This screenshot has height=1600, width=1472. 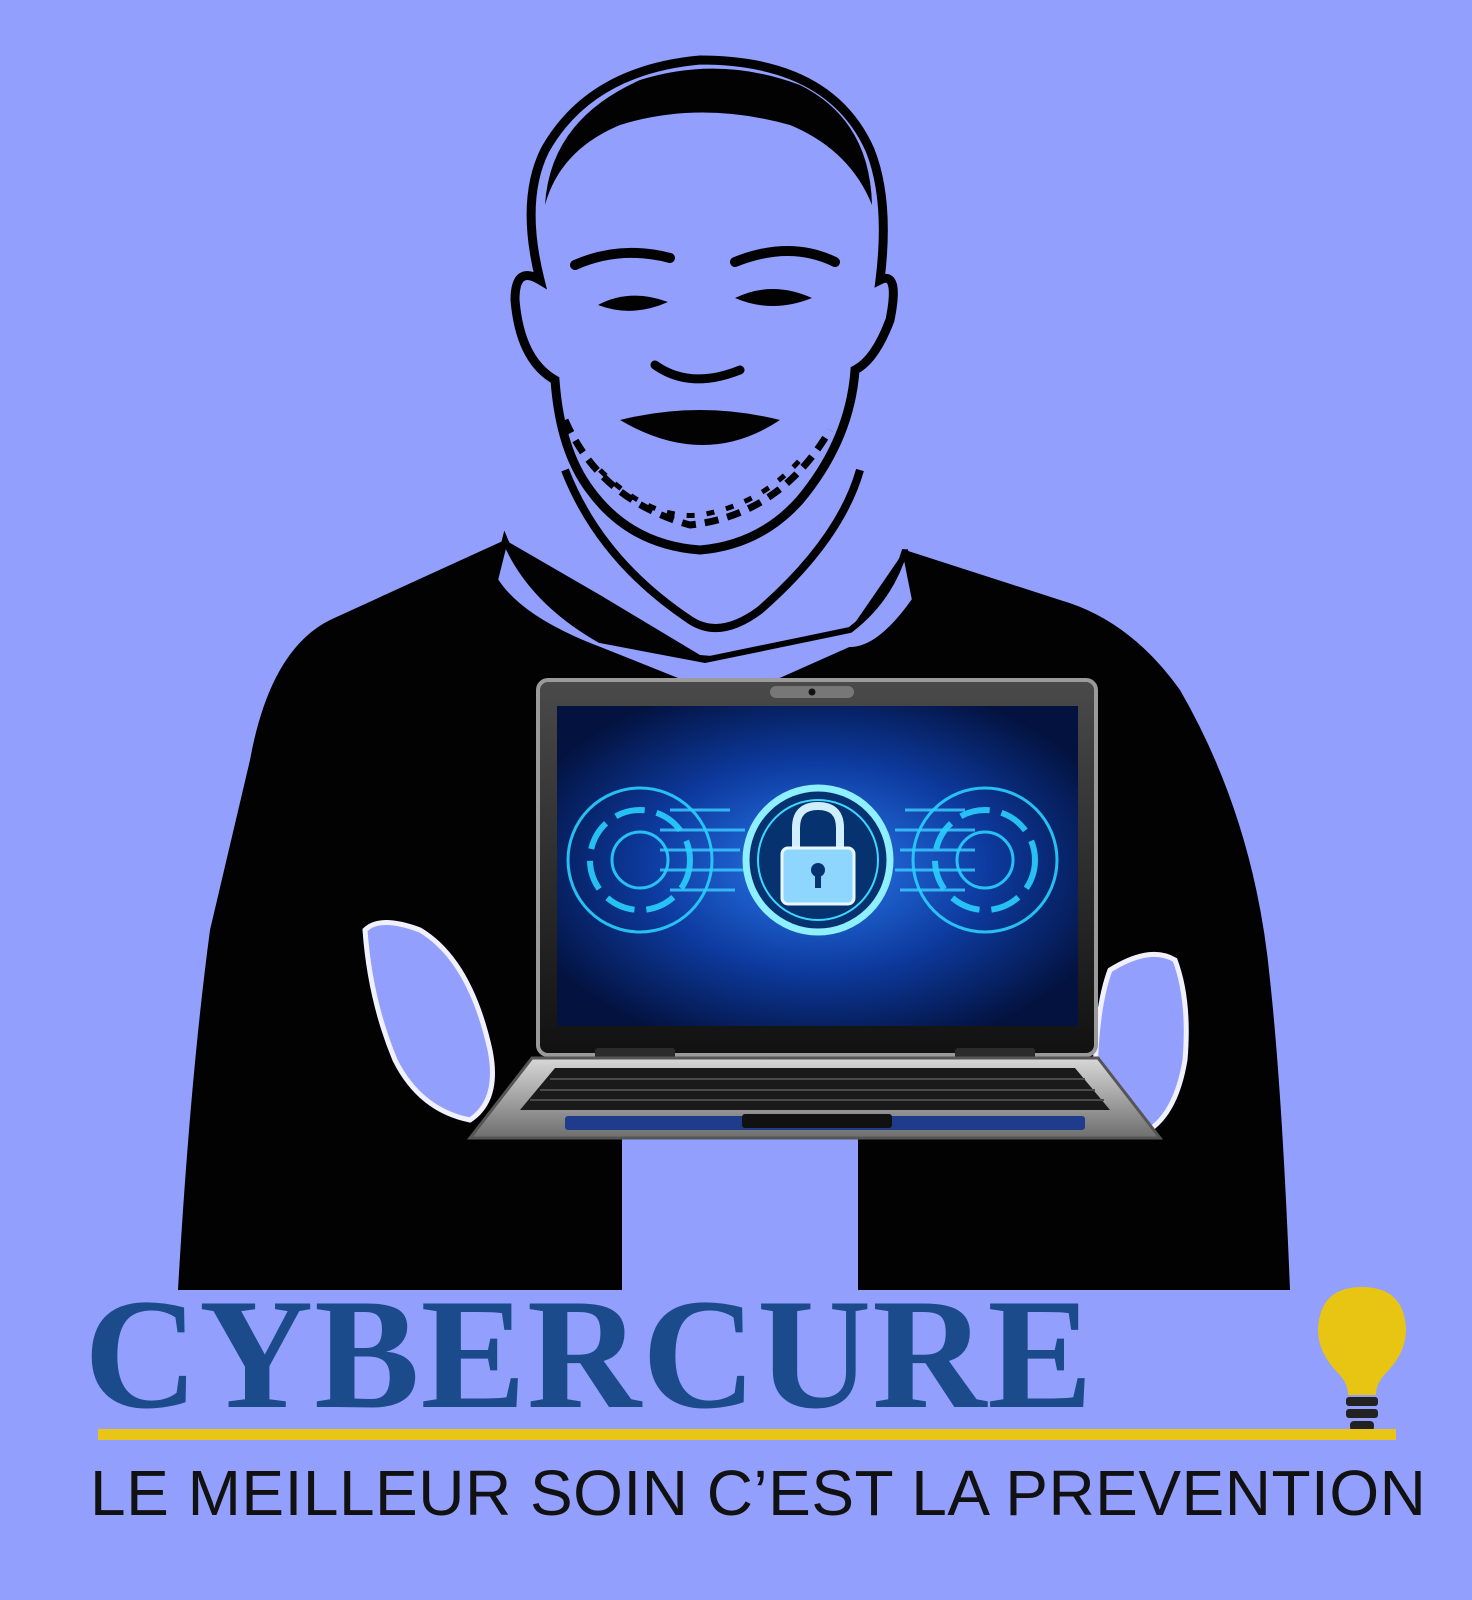 What do you see at coordinates (817, 1121) in the screenshot?
I see `laptop-trackpad` at bounding box center [817, 1121].